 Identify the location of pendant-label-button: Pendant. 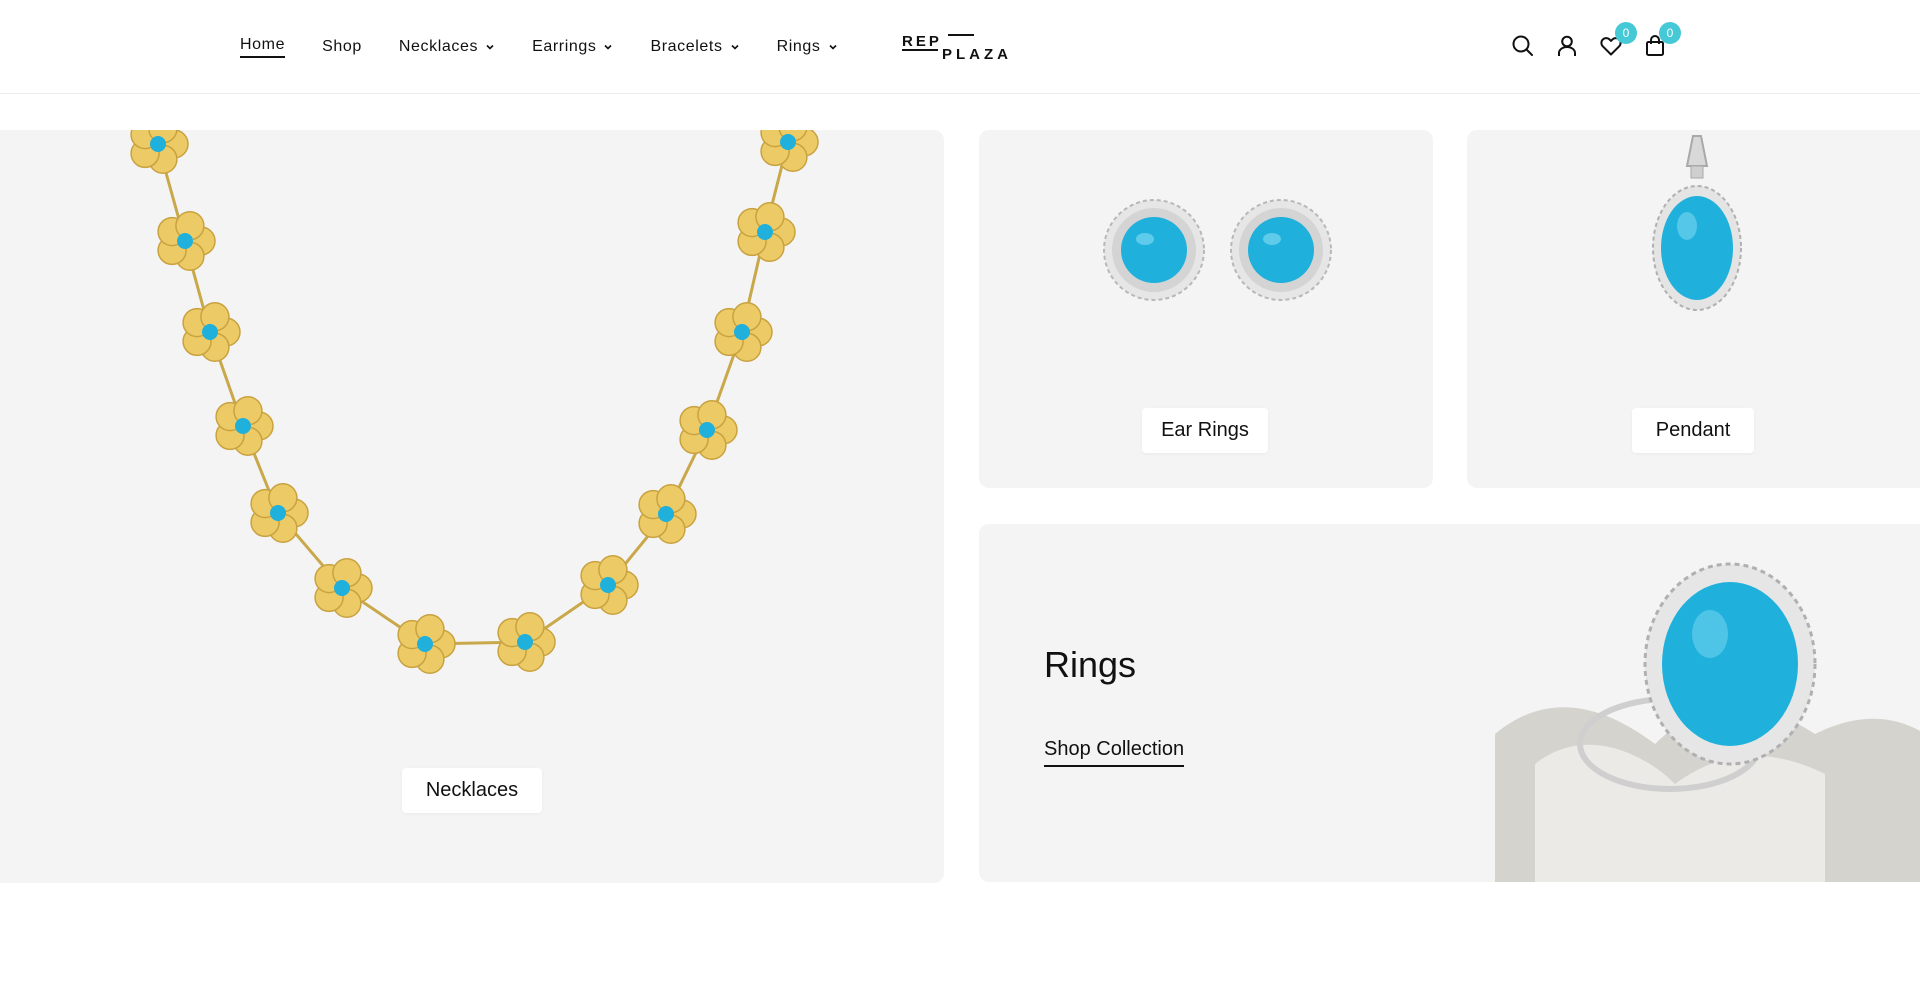
(1693, 430).